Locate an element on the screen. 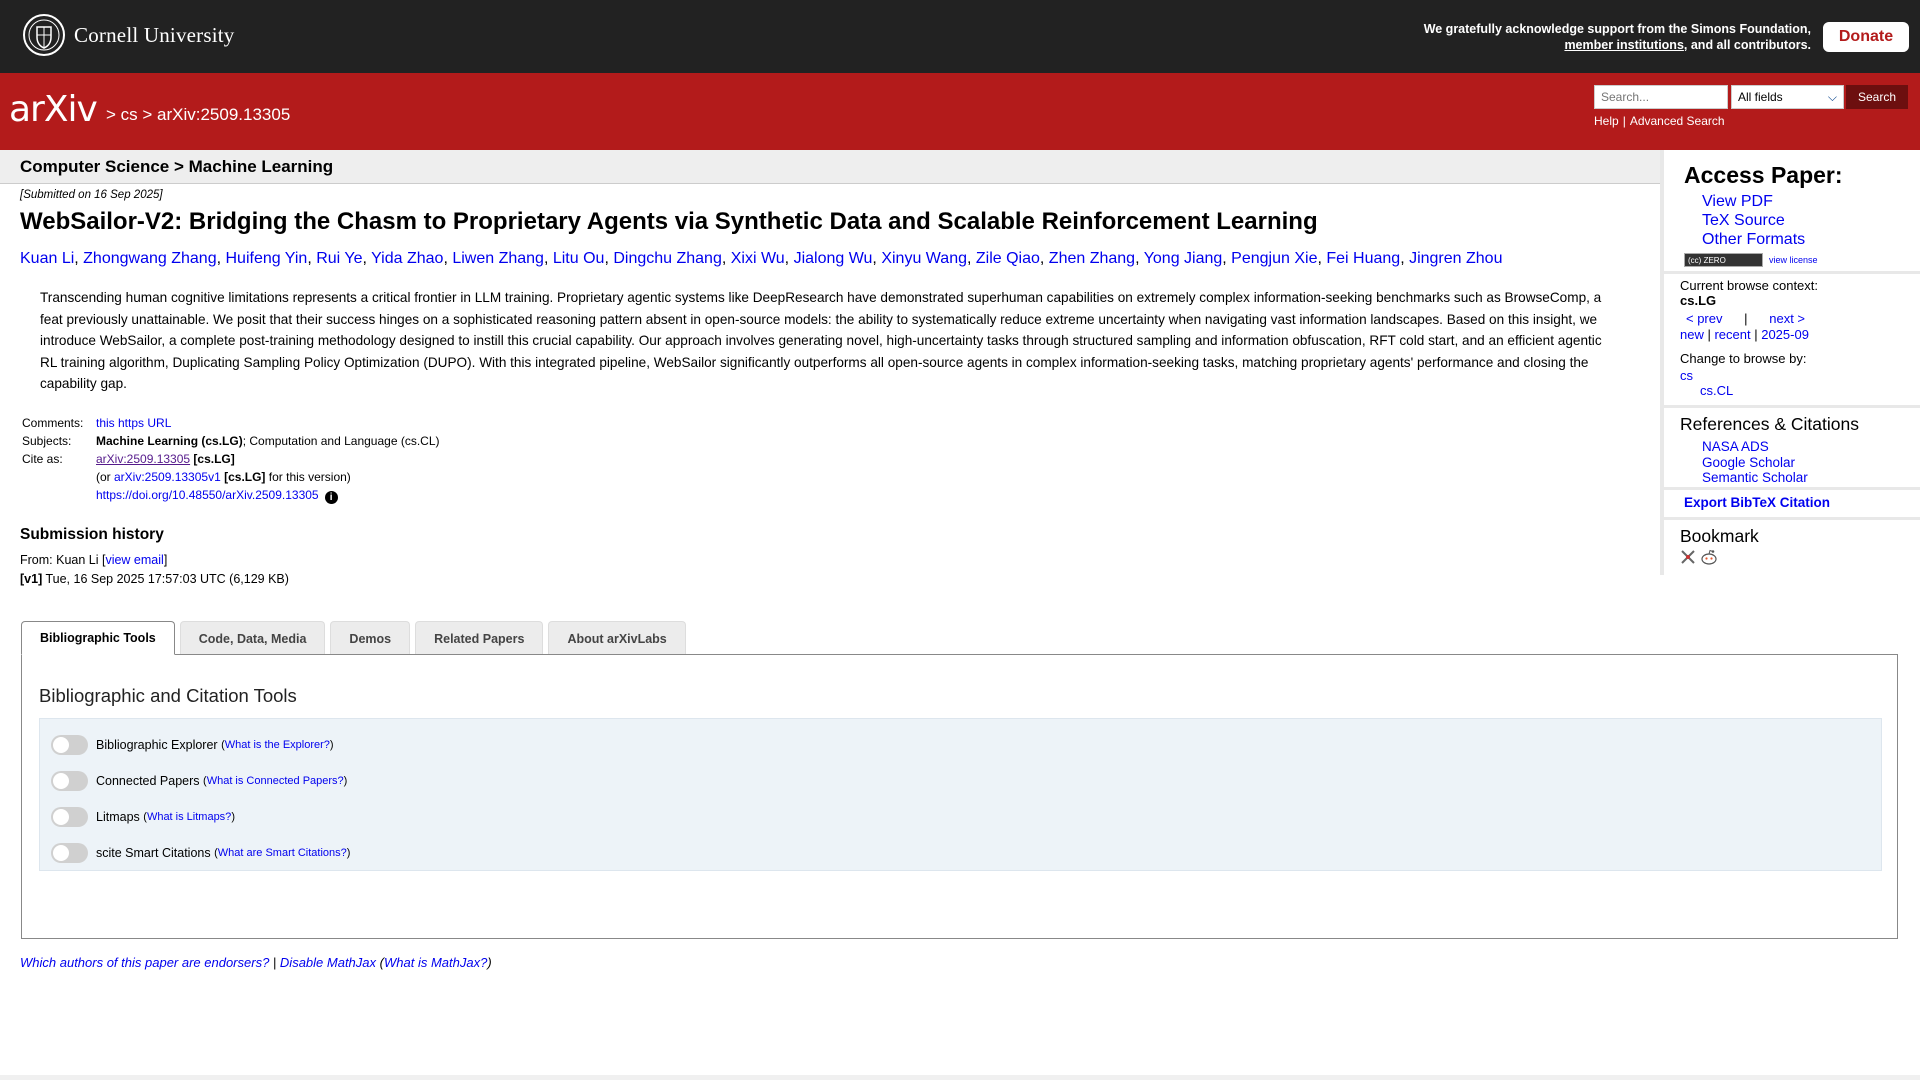  member-institutions-link: member institutions is located at coordinates (1623, 45).